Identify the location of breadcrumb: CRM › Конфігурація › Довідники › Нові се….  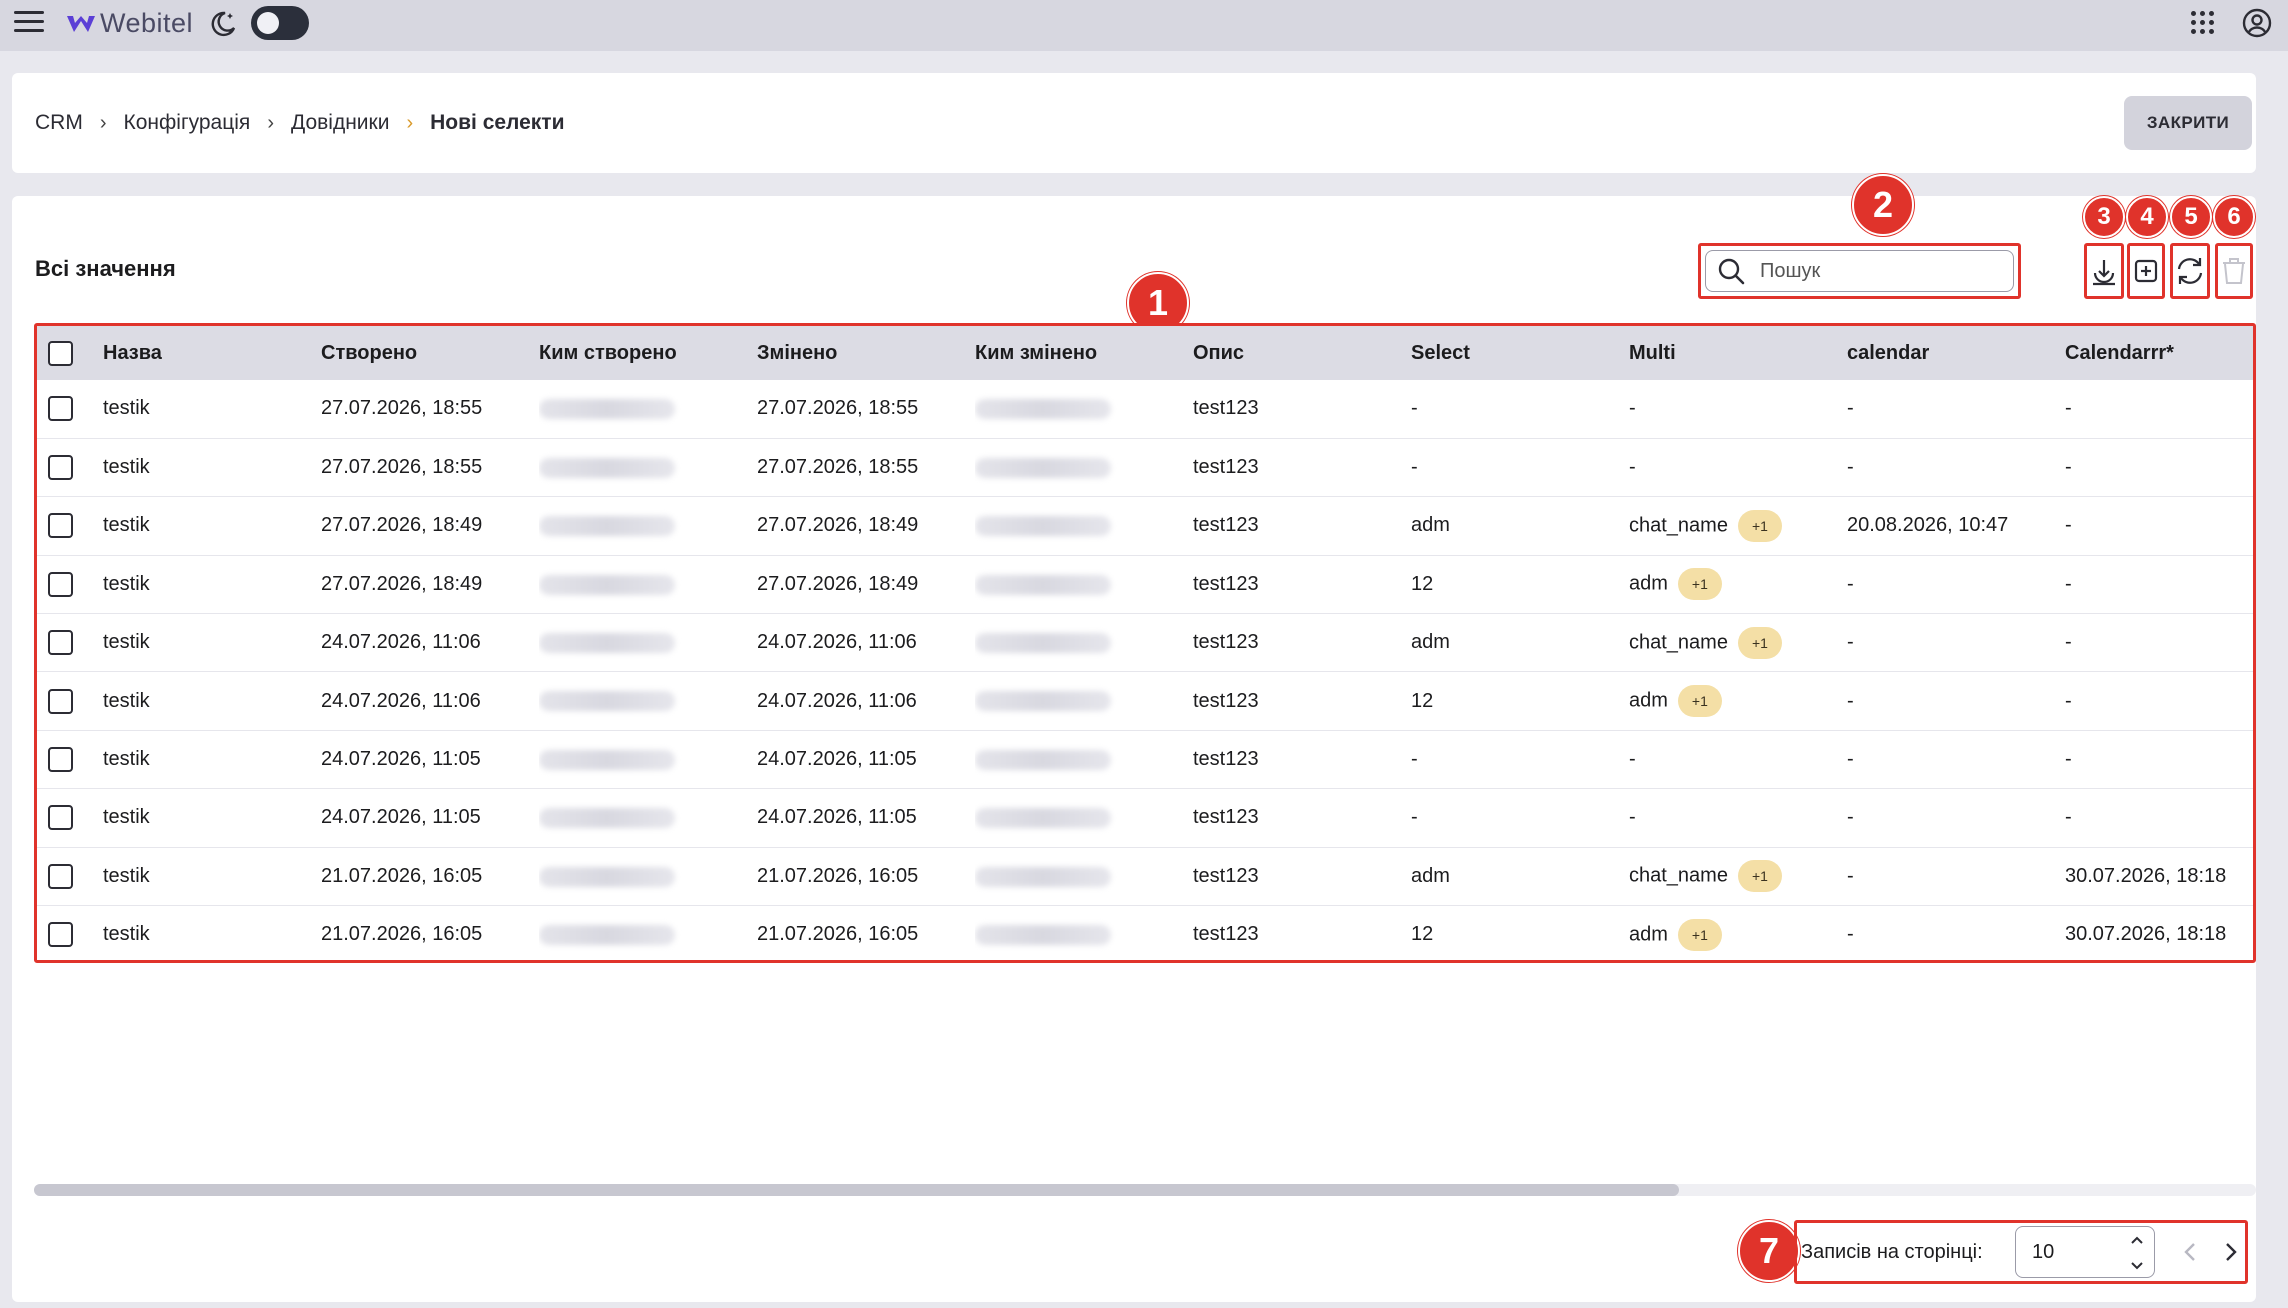
(300, 123).